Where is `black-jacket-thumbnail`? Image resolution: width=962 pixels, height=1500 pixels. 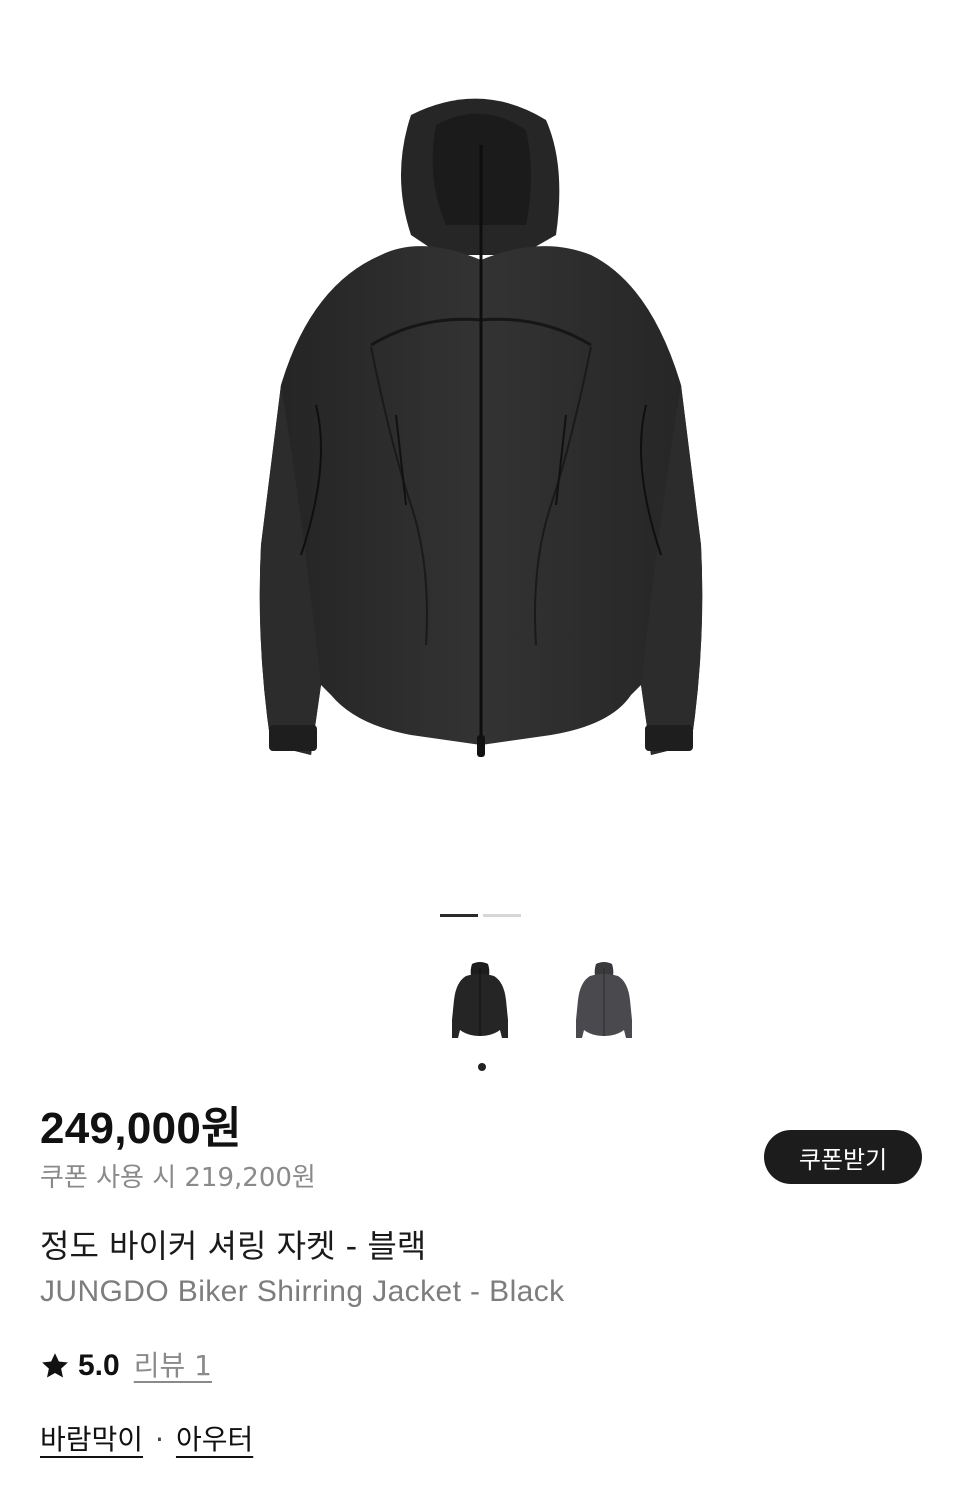
black-jacket-thumbnail is located at coordinates (480, 1002).